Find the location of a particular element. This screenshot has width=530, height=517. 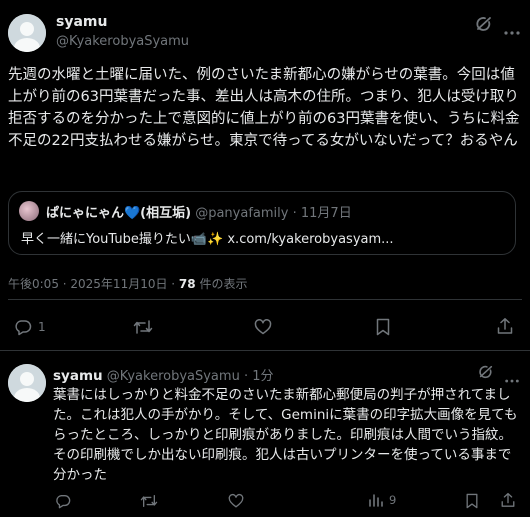

tweet-meta: 午後0:05 · 2025年11月10日 · 78 件の表示 is located at coordinates (127, 283).